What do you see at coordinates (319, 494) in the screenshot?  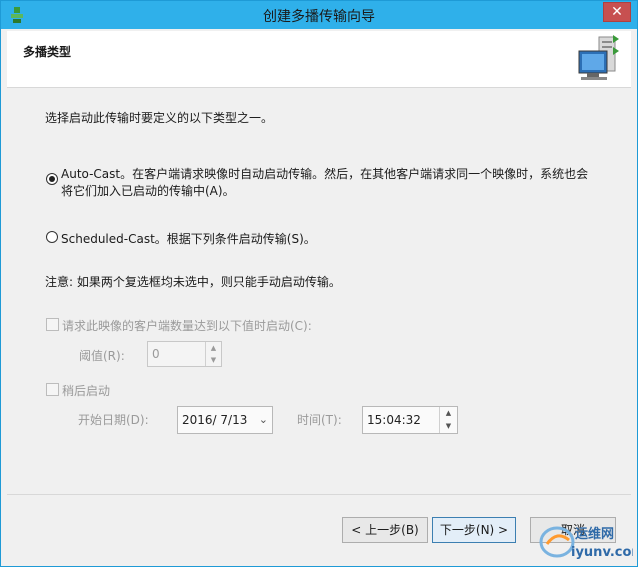 I see `footer-divider` at bounding box center [319, 494].